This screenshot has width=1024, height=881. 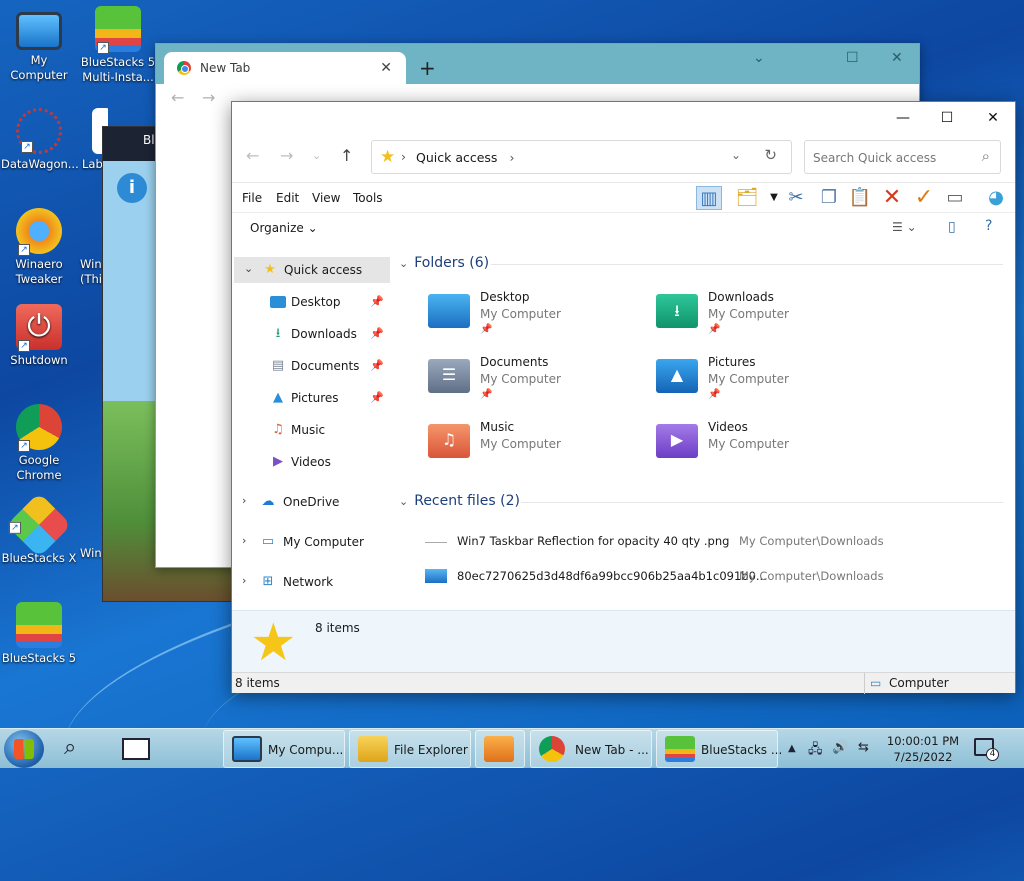 I want to click on tab-new-tab: New Tab ✕, so click(x=285, y=68).